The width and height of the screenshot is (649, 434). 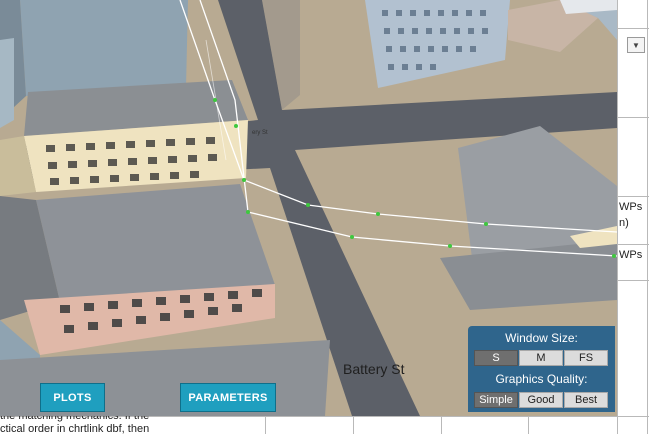 What do you see at coordinates (541, 400) in the screenshot?
I see `graphics-good-button: Good` at bounding box center [541, 400].